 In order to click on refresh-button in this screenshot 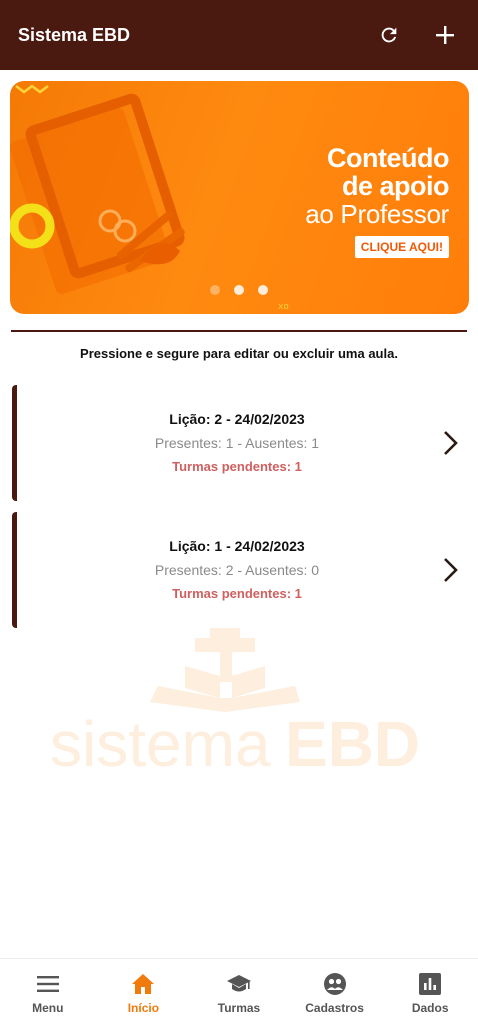, I will do `click(389, 35)`.